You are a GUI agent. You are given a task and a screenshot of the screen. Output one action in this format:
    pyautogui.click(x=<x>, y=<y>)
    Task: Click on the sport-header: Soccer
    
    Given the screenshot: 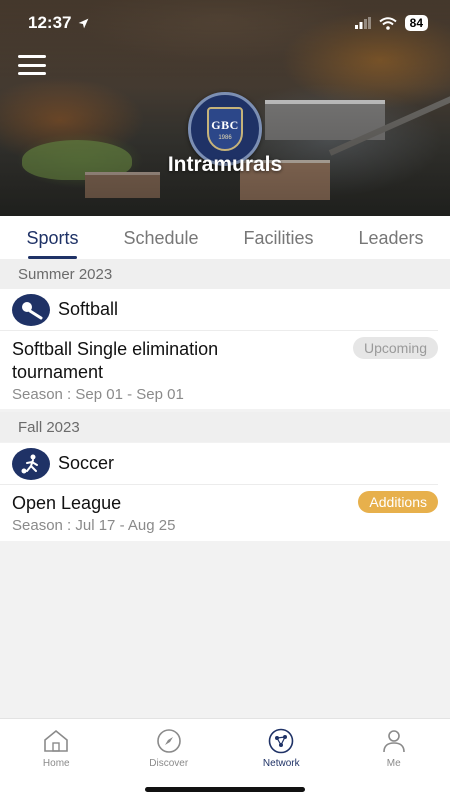 What is the action you would take?
    pyautogui.click(x=219, y=464)
    